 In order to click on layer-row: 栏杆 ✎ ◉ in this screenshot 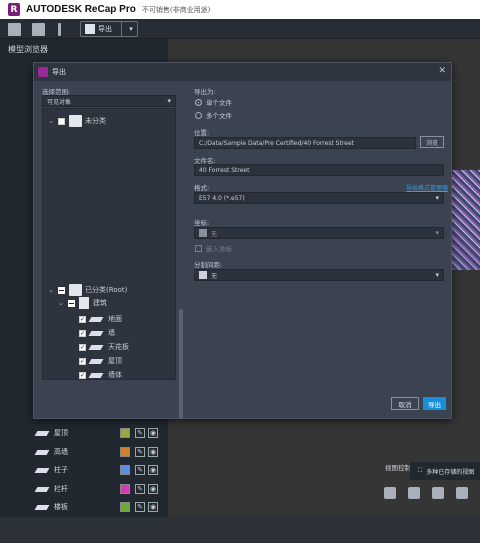, I will do `click(100, 489)`.